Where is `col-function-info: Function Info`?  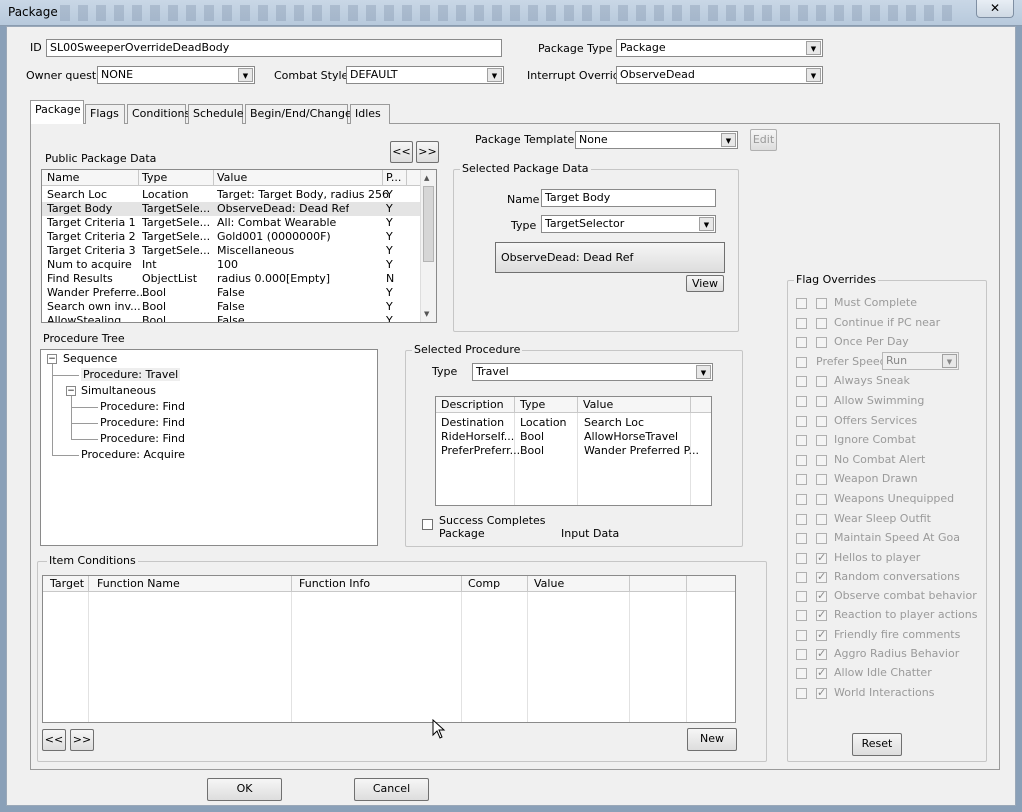 col-function-info: Function Info is located at coordinates (334, 583).